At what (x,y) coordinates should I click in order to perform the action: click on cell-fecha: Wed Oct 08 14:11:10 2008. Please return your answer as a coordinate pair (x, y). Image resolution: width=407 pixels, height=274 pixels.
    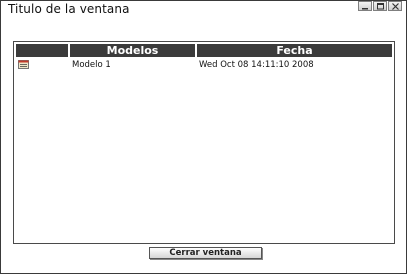
    Looking at the image, I should click on (256, 65).